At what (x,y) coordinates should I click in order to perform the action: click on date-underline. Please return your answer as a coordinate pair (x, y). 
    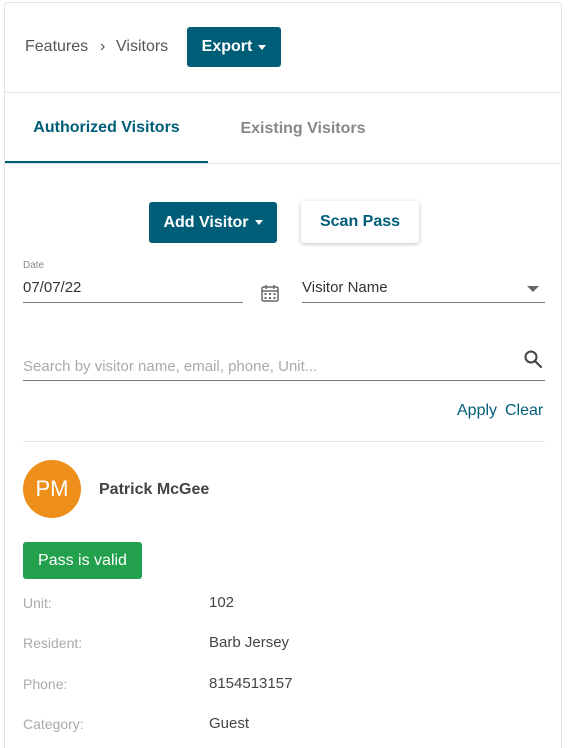
    Looking at the image, I should click on (133, 302).